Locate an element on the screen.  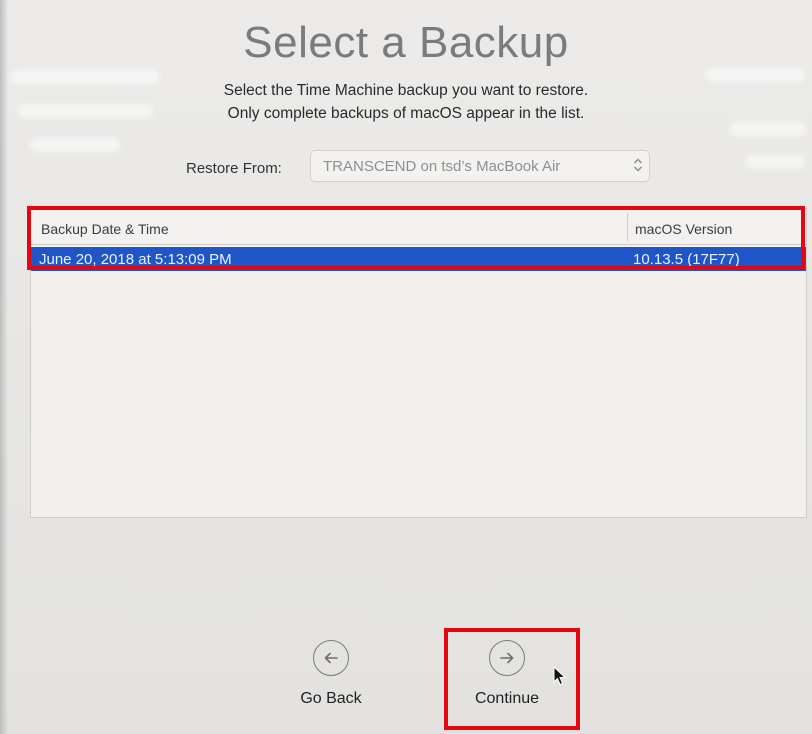
column-header-date: Backup Date & Time is located at coordinates (105, 229).